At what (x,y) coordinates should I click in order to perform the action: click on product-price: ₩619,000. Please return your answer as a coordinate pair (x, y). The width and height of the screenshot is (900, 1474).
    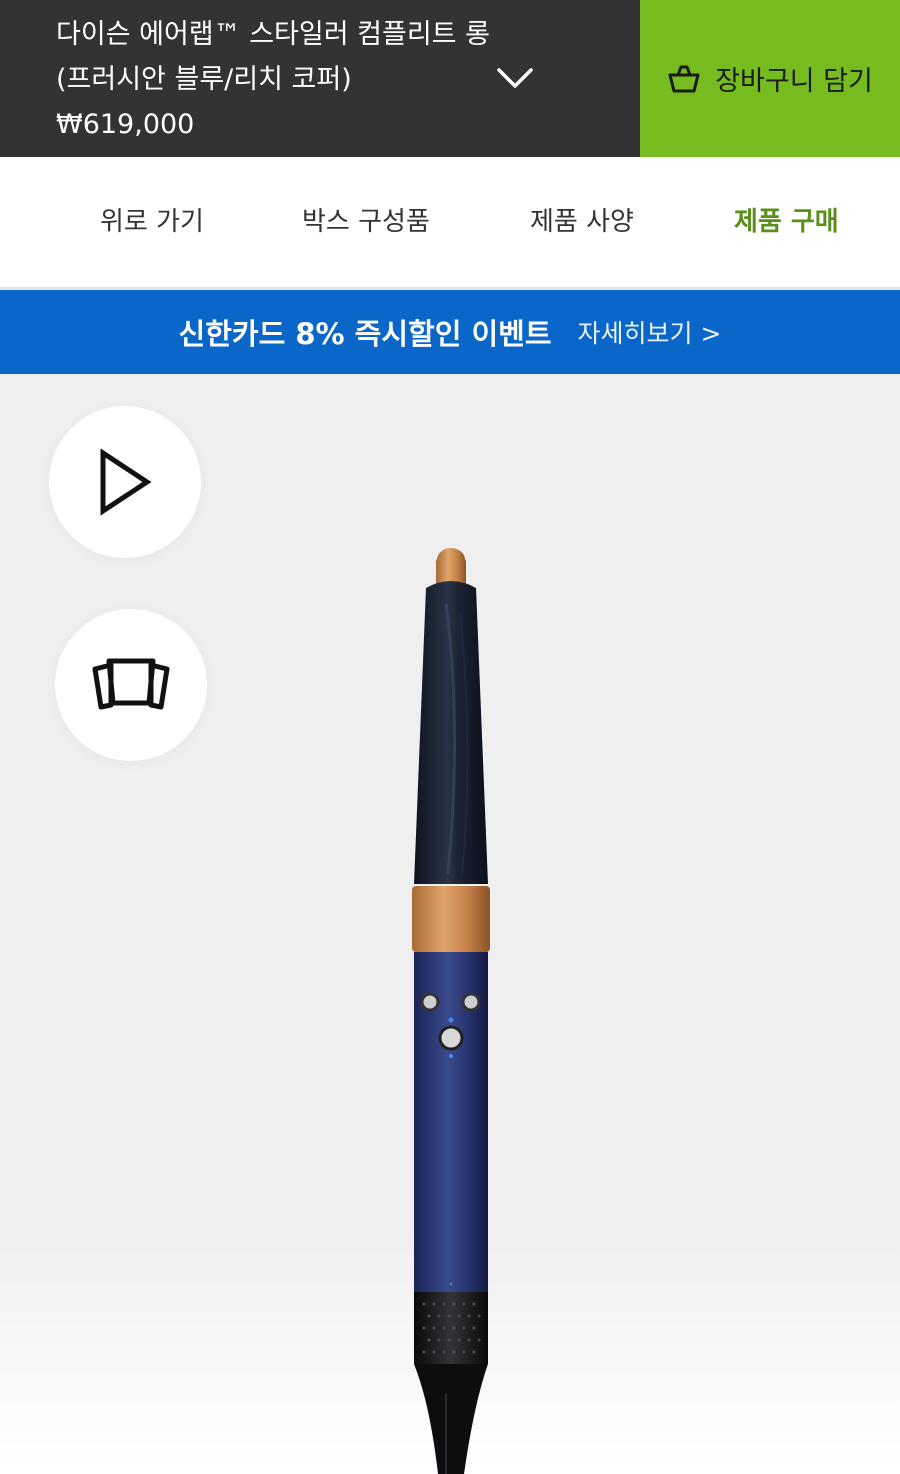
    Looking at the image, I should click on (125, 124).